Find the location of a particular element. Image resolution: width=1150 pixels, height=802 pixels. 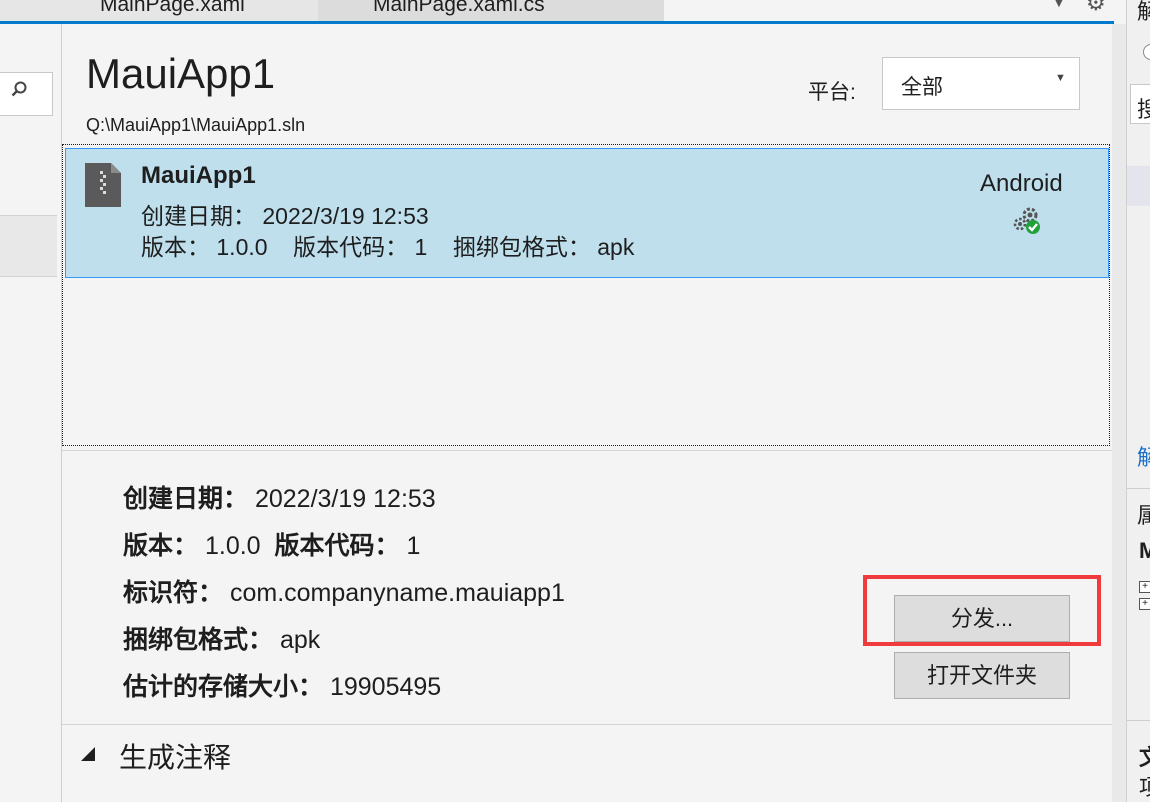

solution-explorer-panel: 解 搜 解 属 M + + 文 项 is located at coordinates (1138, 401).